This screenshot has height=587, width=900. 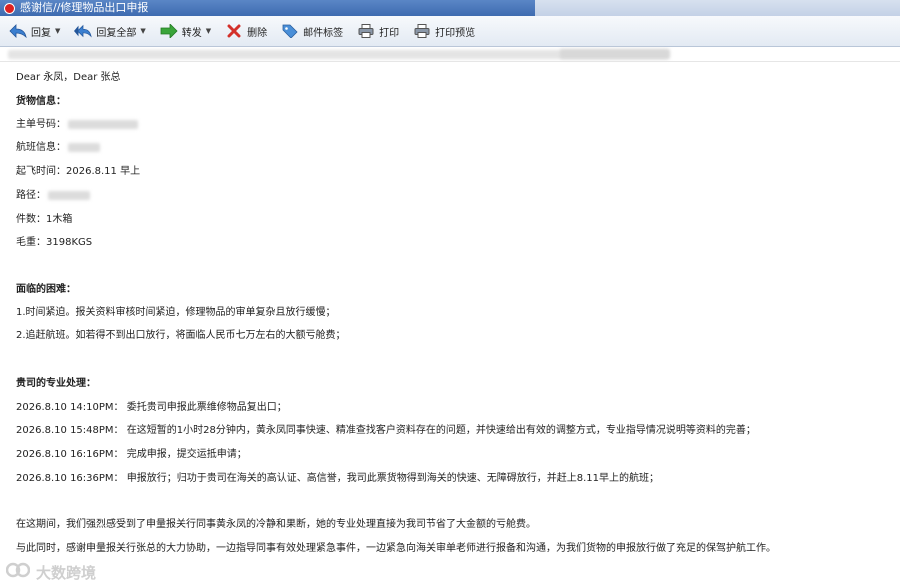 What do you see at coordinates (18, 31) in the screenshot?
I see `reply-icon` at bounding box center [18, 31].